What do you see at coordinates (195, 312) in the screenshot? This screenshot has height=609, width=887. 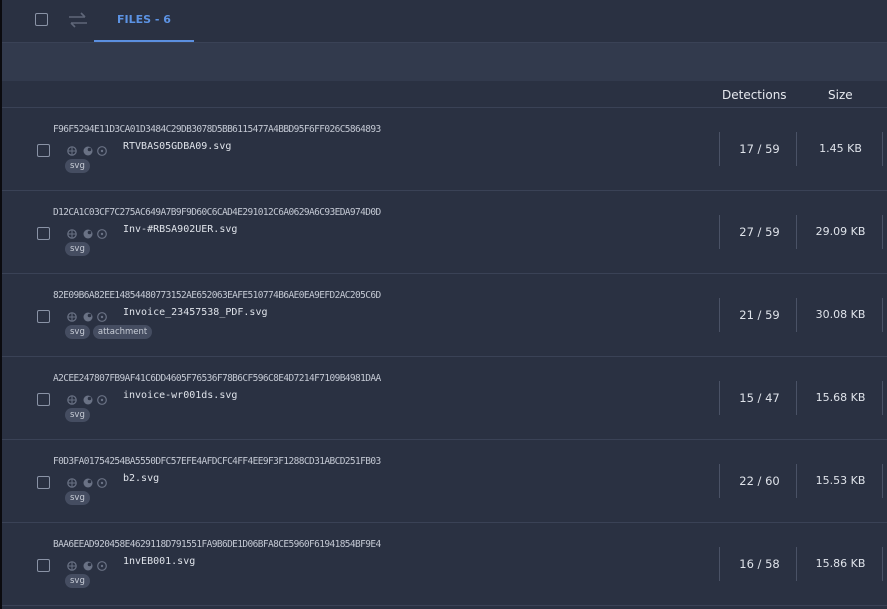 I see `file-name: Invoice_23457538_PDF.svg` at bounding box center [195, 312].